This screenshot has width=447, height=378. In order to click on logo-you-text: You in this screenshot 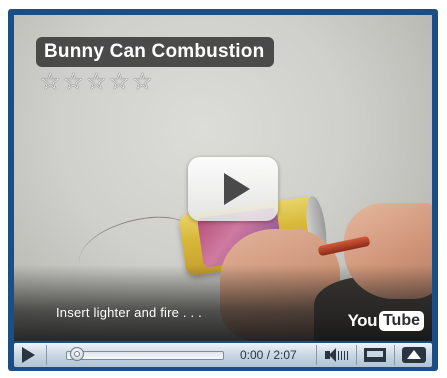, I will do `click(362, 320)`.